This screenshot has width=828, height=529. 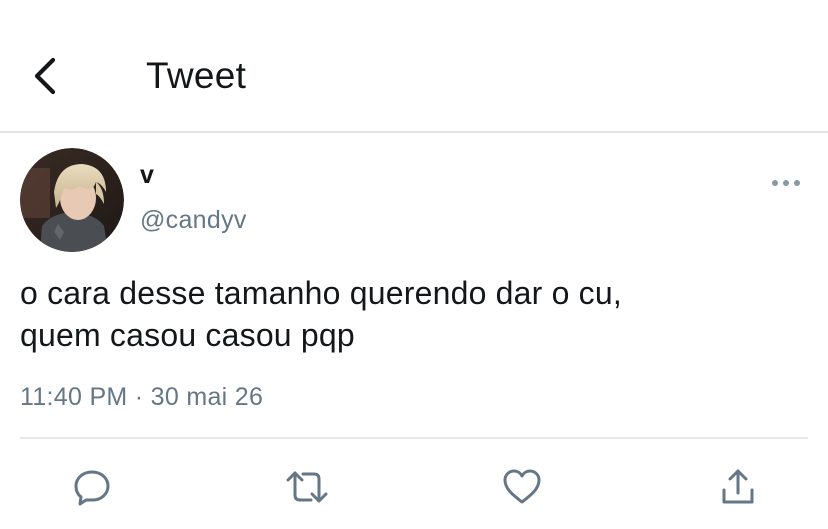 I want to click on more-options-button, so click(x=786, y=183).